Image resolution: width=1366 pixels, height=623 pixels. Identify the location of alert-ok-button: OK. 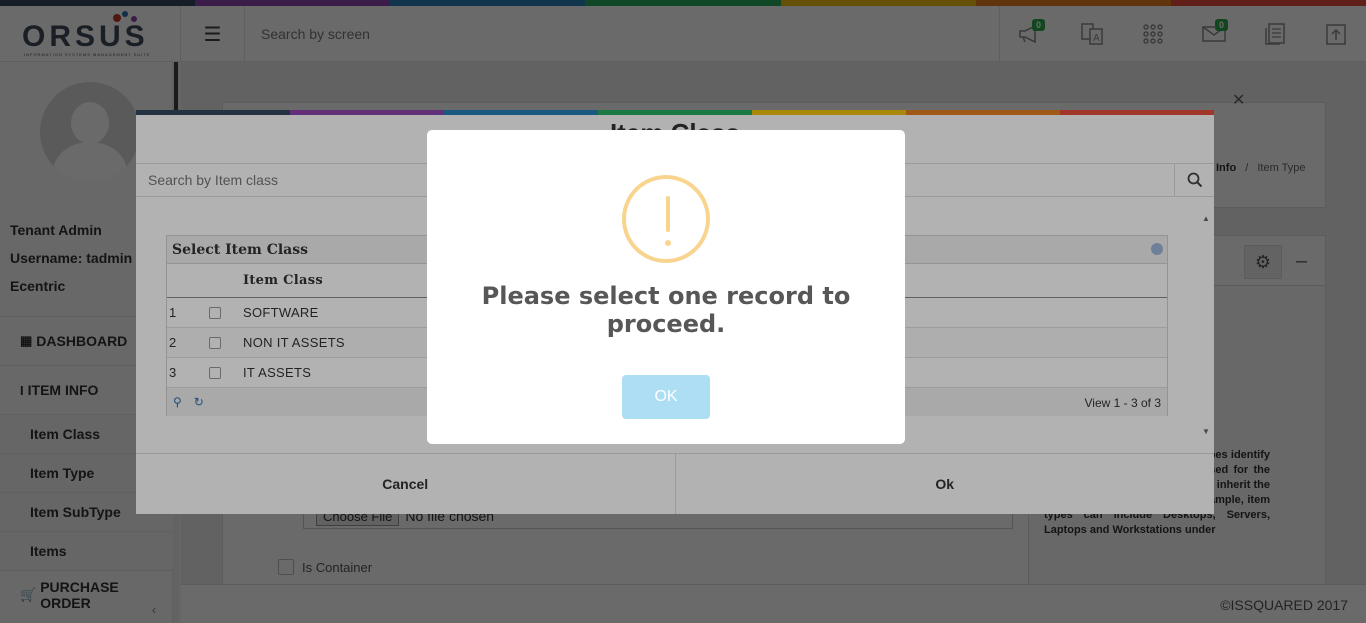
(666, 397).